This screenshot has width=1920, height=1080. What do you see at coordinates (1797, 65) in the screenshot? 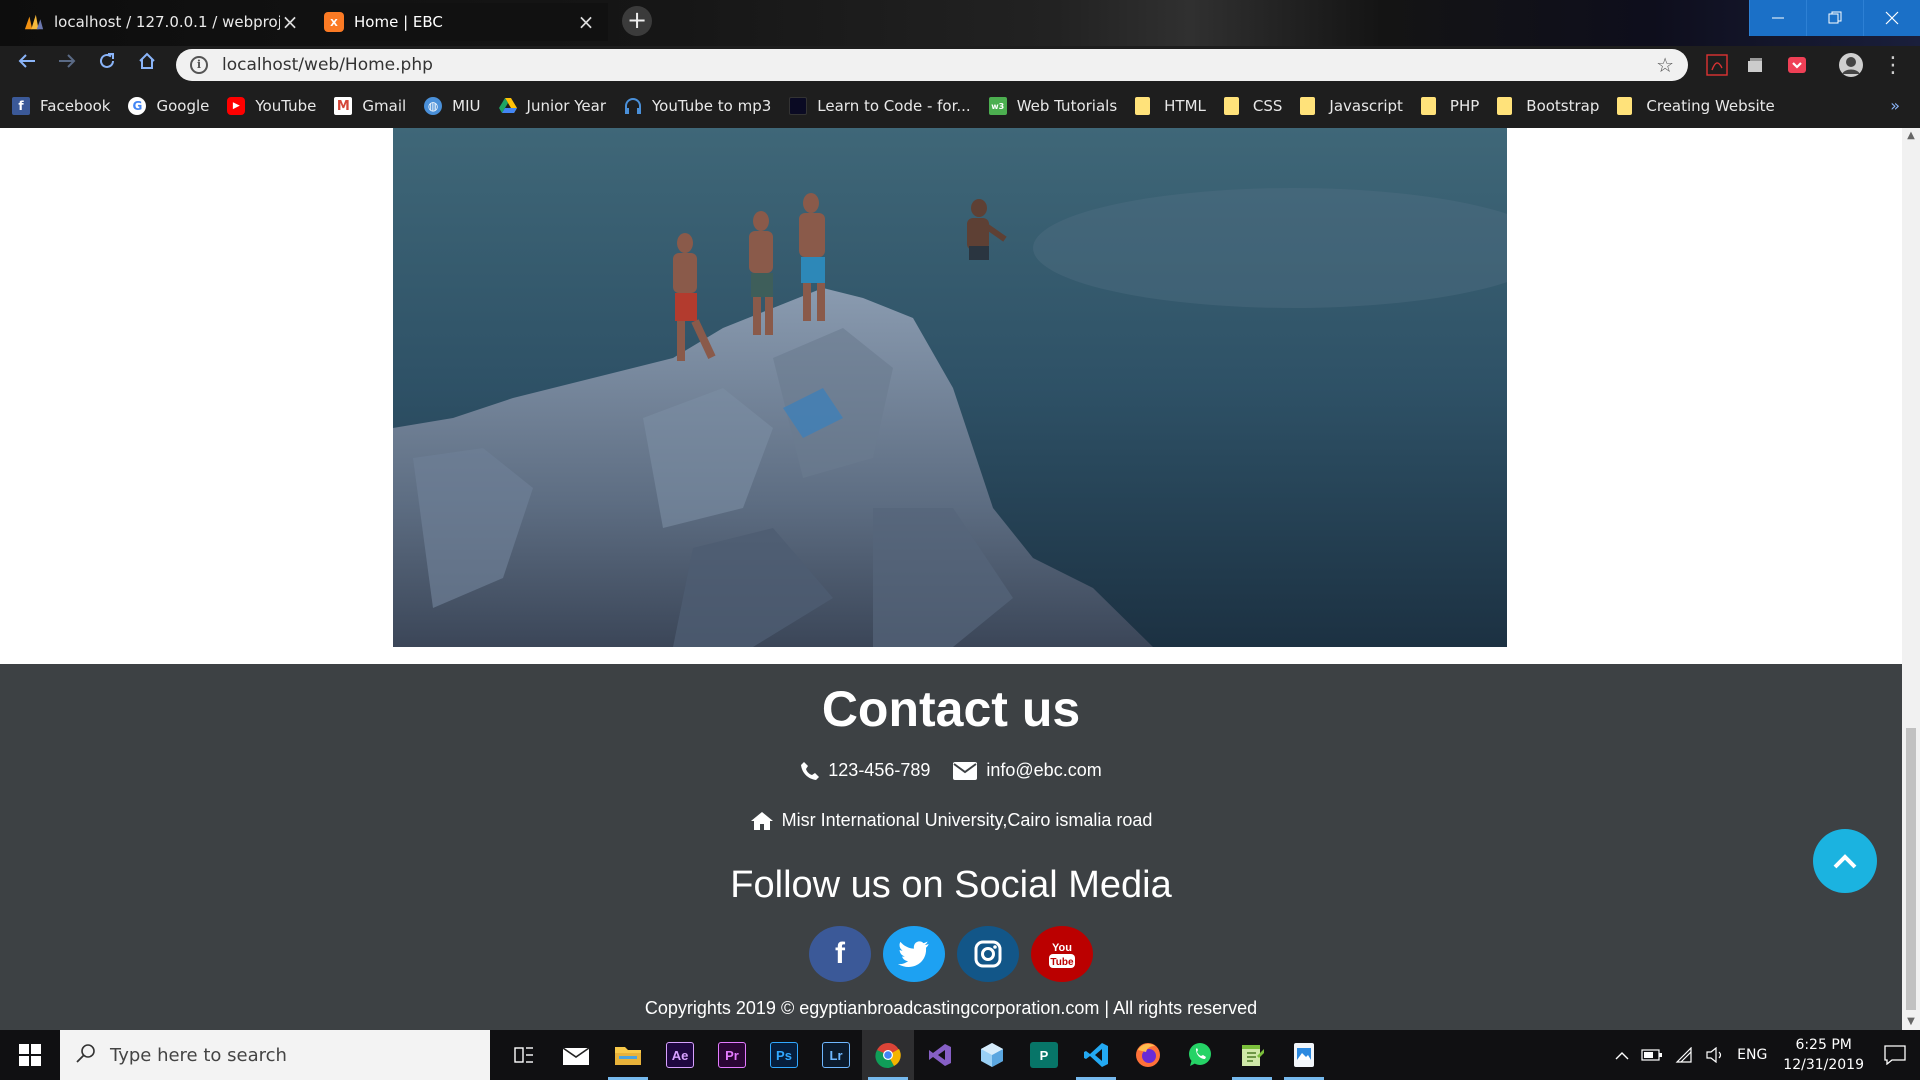
I see `pocket-extension-icon` at bounding box center [1797, 65].